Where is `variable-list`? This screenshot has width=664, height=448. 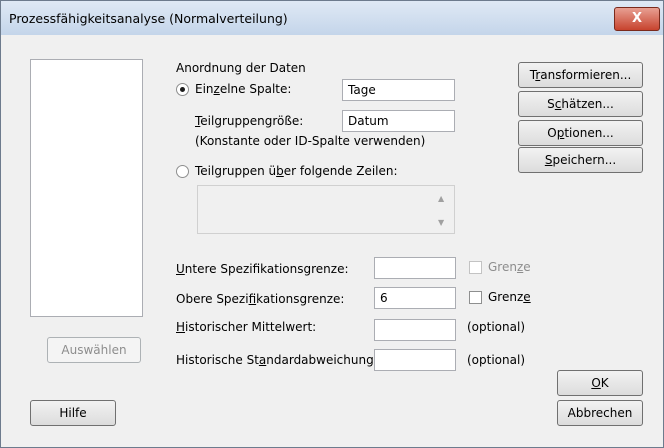 variable-list is located at coordinates (86, 188).